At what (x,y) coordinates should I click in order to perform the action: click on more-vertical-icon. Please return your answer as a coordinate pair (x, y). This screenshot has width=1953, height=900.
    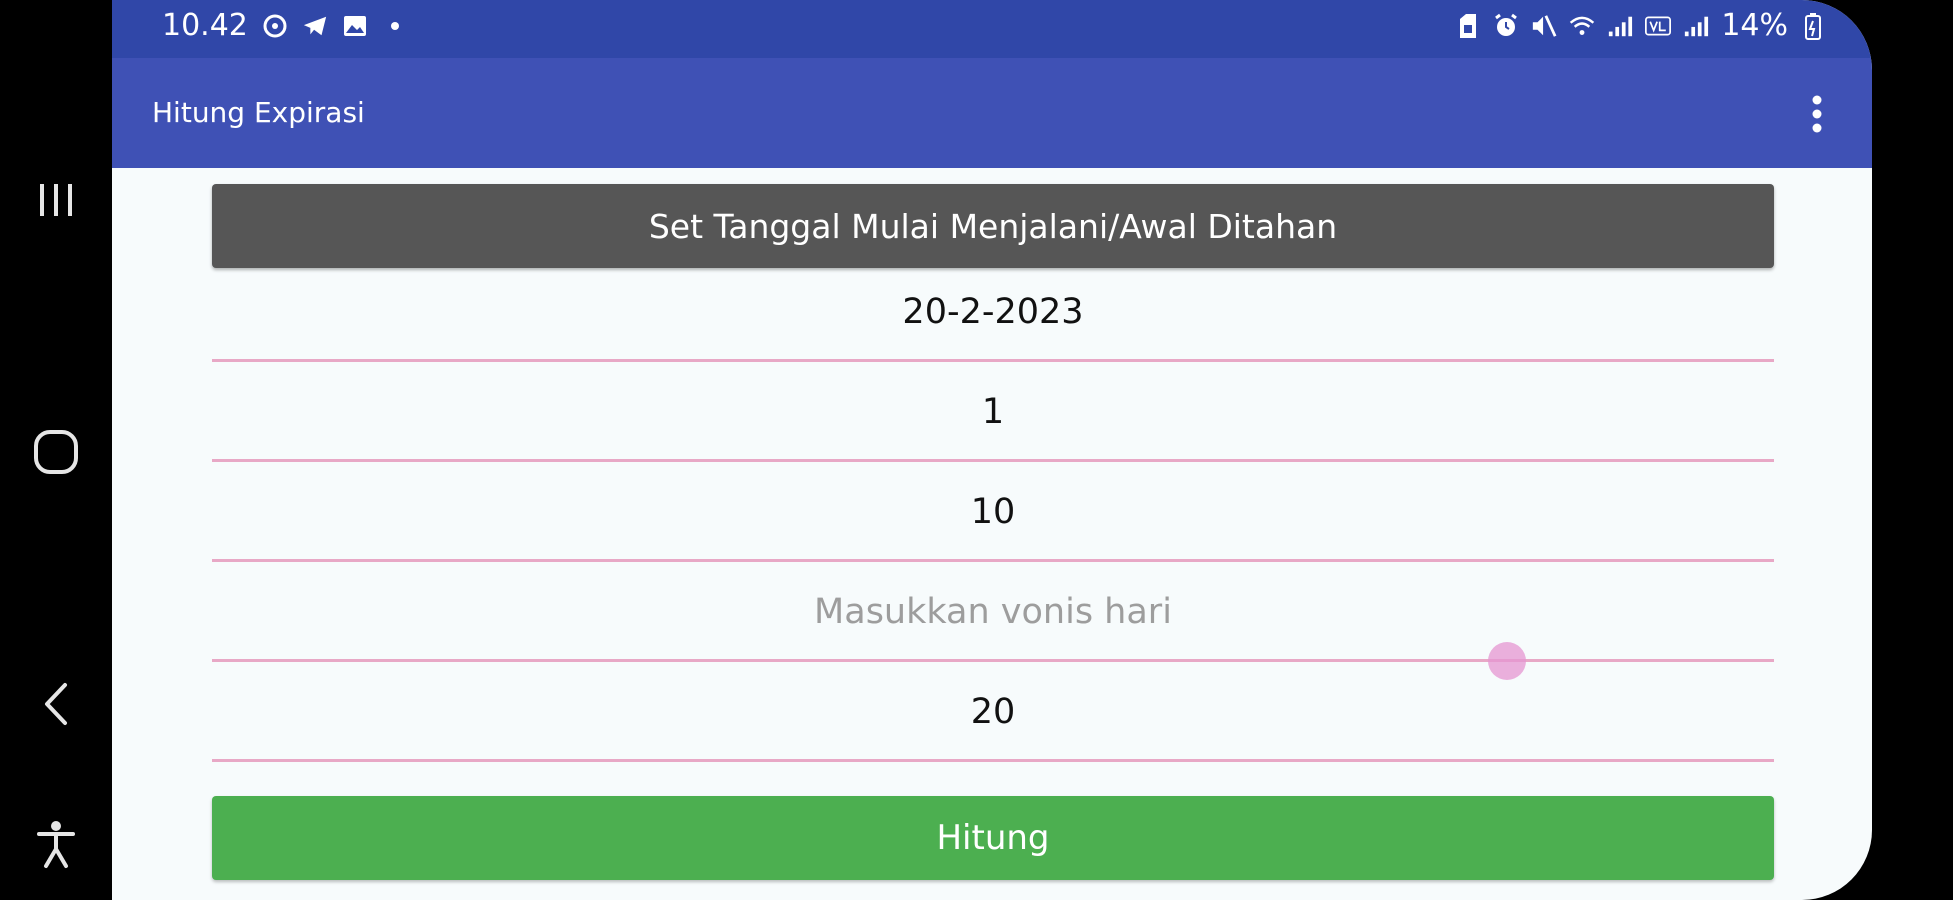
    Looking at the image, I should click on (1817, 114).